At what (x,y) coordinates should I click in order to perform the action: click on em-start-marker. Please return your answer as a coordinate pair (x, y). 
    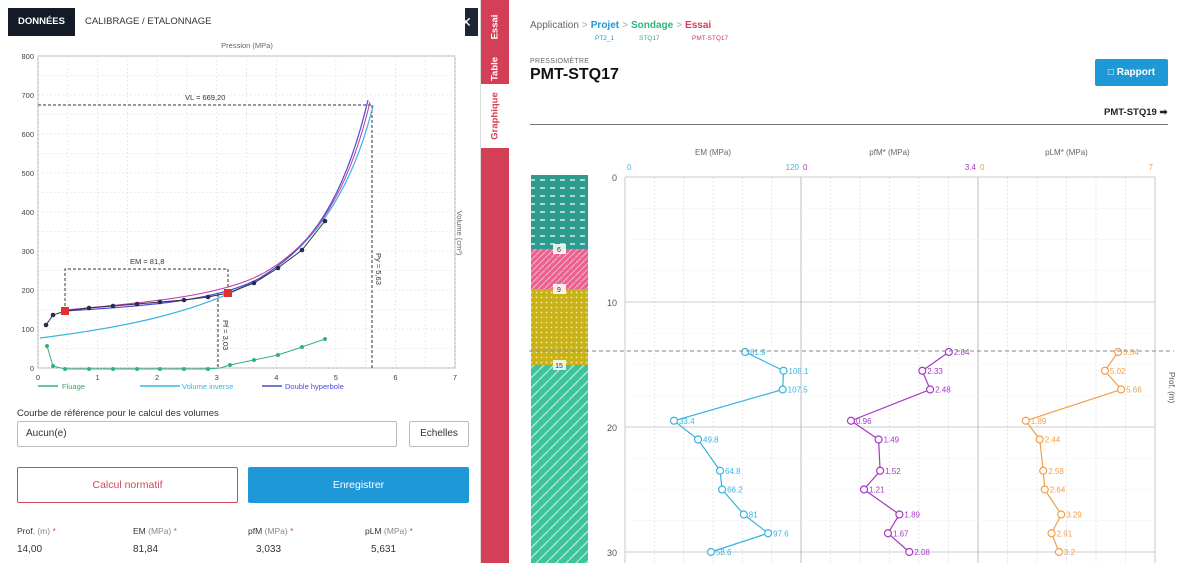
    Looking at the image, I should click on (65, 311).